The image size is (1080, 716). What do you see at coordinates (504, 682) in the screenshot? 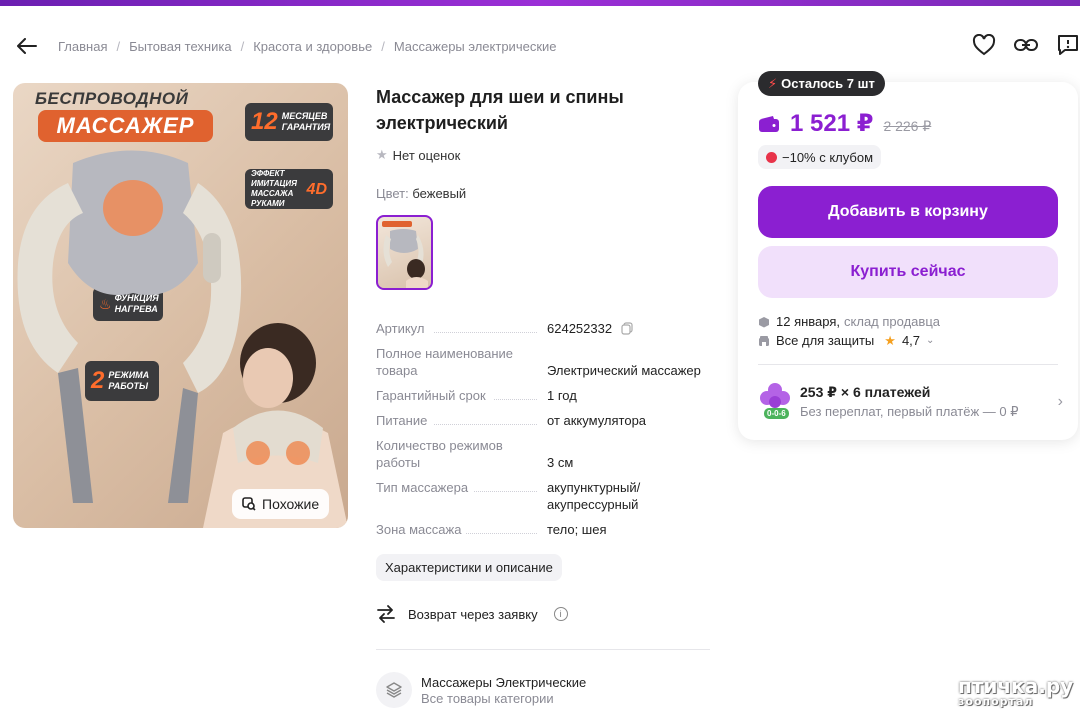
I see `category-title: Массажеры Электрические` at bounding box center [504, 682].